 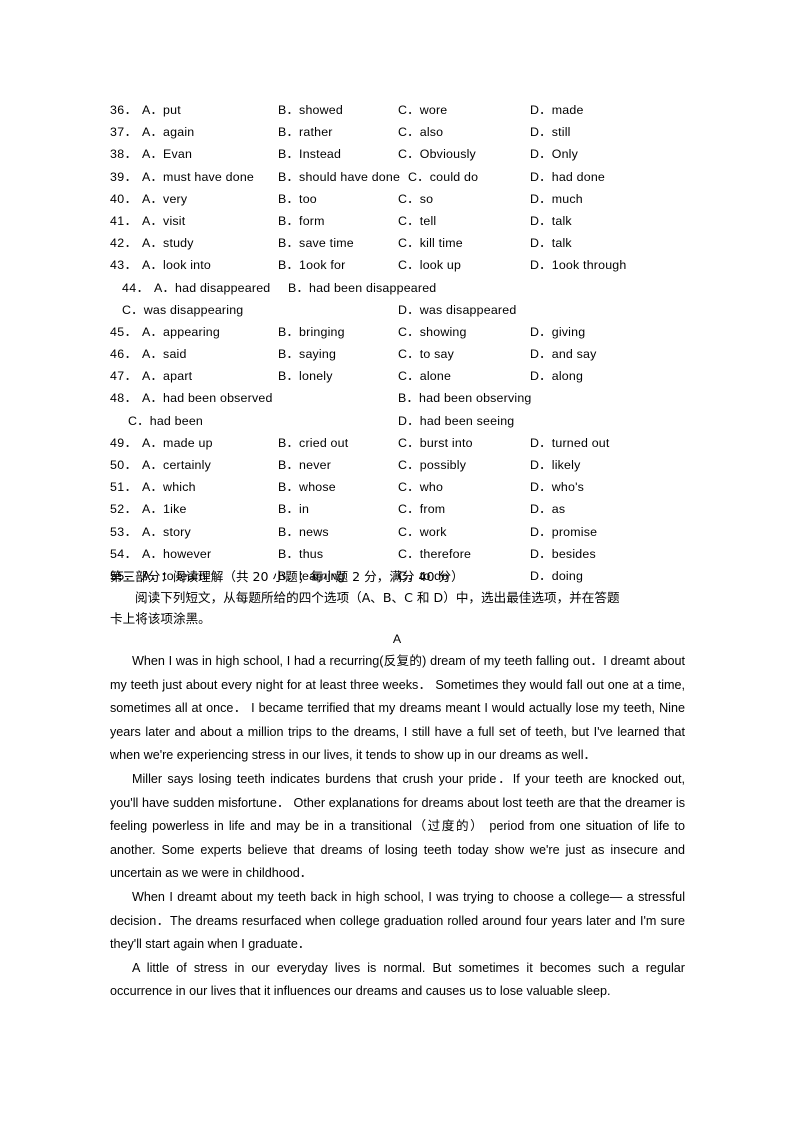 What do you see at coordinates (305, 132) in the screenshot?
I see `cloze-option: B．rather` at bounding box center [305, 132].